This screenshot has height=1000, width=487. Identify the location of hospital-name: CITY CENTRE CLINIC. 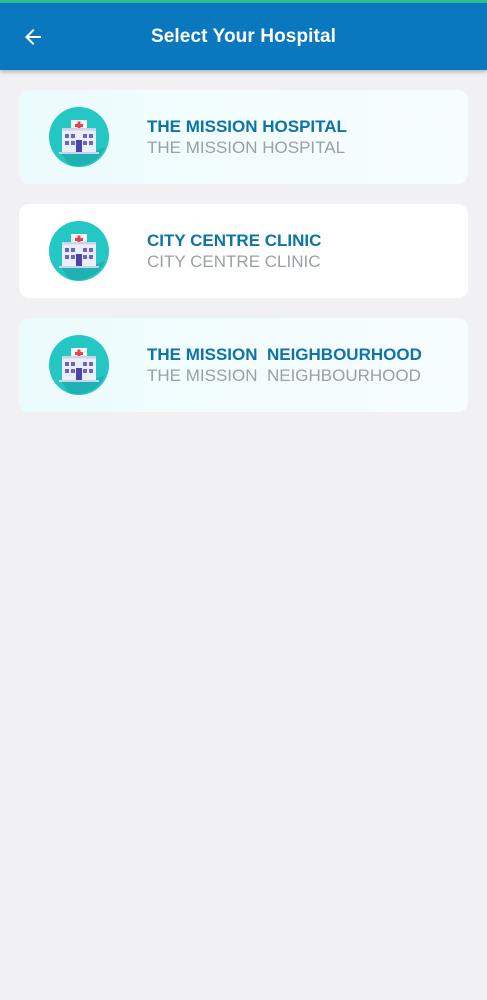
(234, 240).